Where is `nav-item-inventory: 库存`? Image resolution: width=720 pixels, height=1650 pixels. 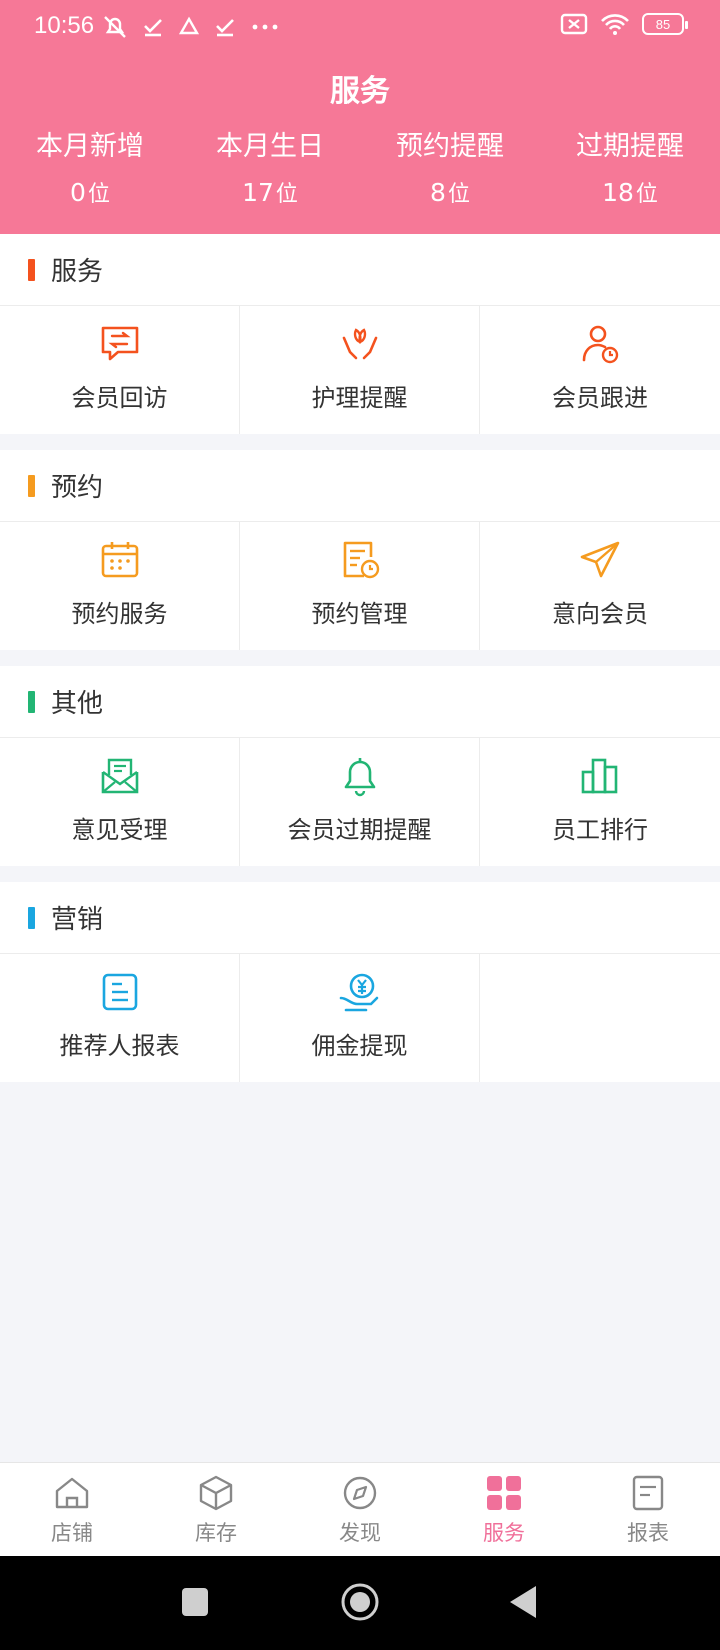
nav-item-inventory: 库存 is located at coordinates (216, 1509).